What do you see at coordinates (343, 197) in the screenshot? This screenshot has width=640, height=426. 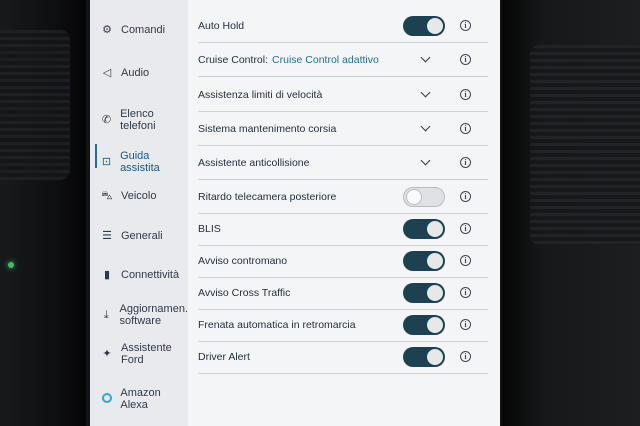 I see `setting-row-rear-camera-delay: Ritardo telecamera posteriore i` at bounding box center [343, 197].